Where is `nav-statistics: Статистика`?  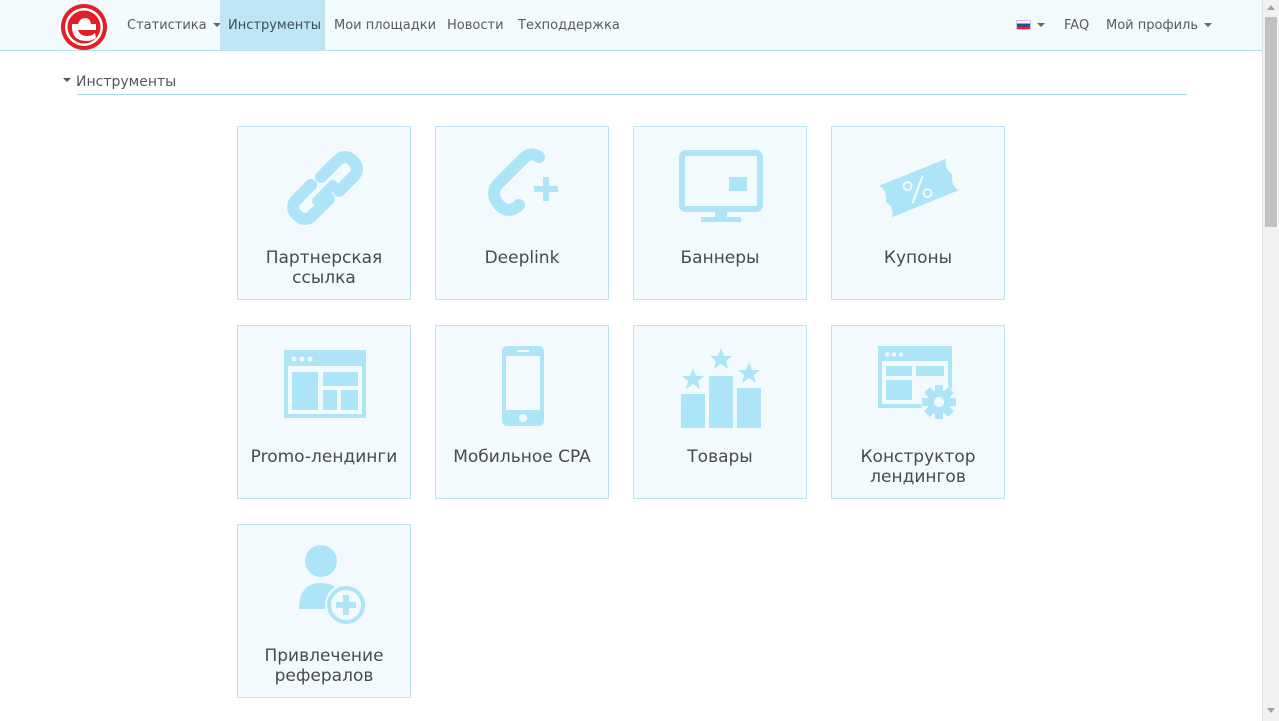
nav-statistics: Статистика is located at coordinates (174, 25).